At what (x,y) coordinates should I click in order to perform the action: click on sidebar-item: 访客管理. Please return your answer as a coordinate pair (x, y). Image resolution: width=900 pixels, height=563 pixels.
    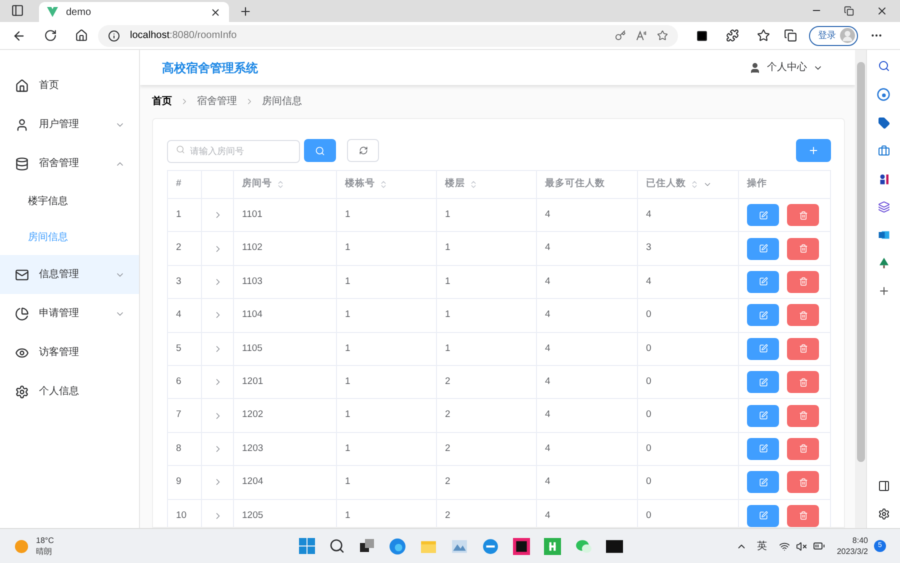
    Looking at the image, I should click on (69, 352).